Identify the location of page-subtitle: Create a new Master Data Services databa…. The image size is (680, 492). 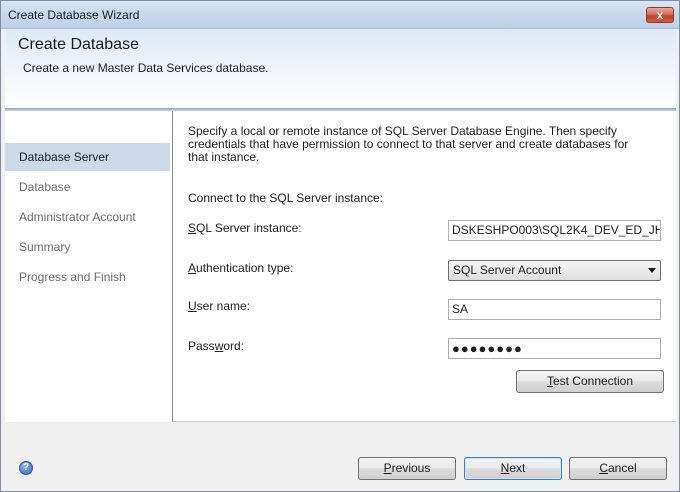
(146, 68).